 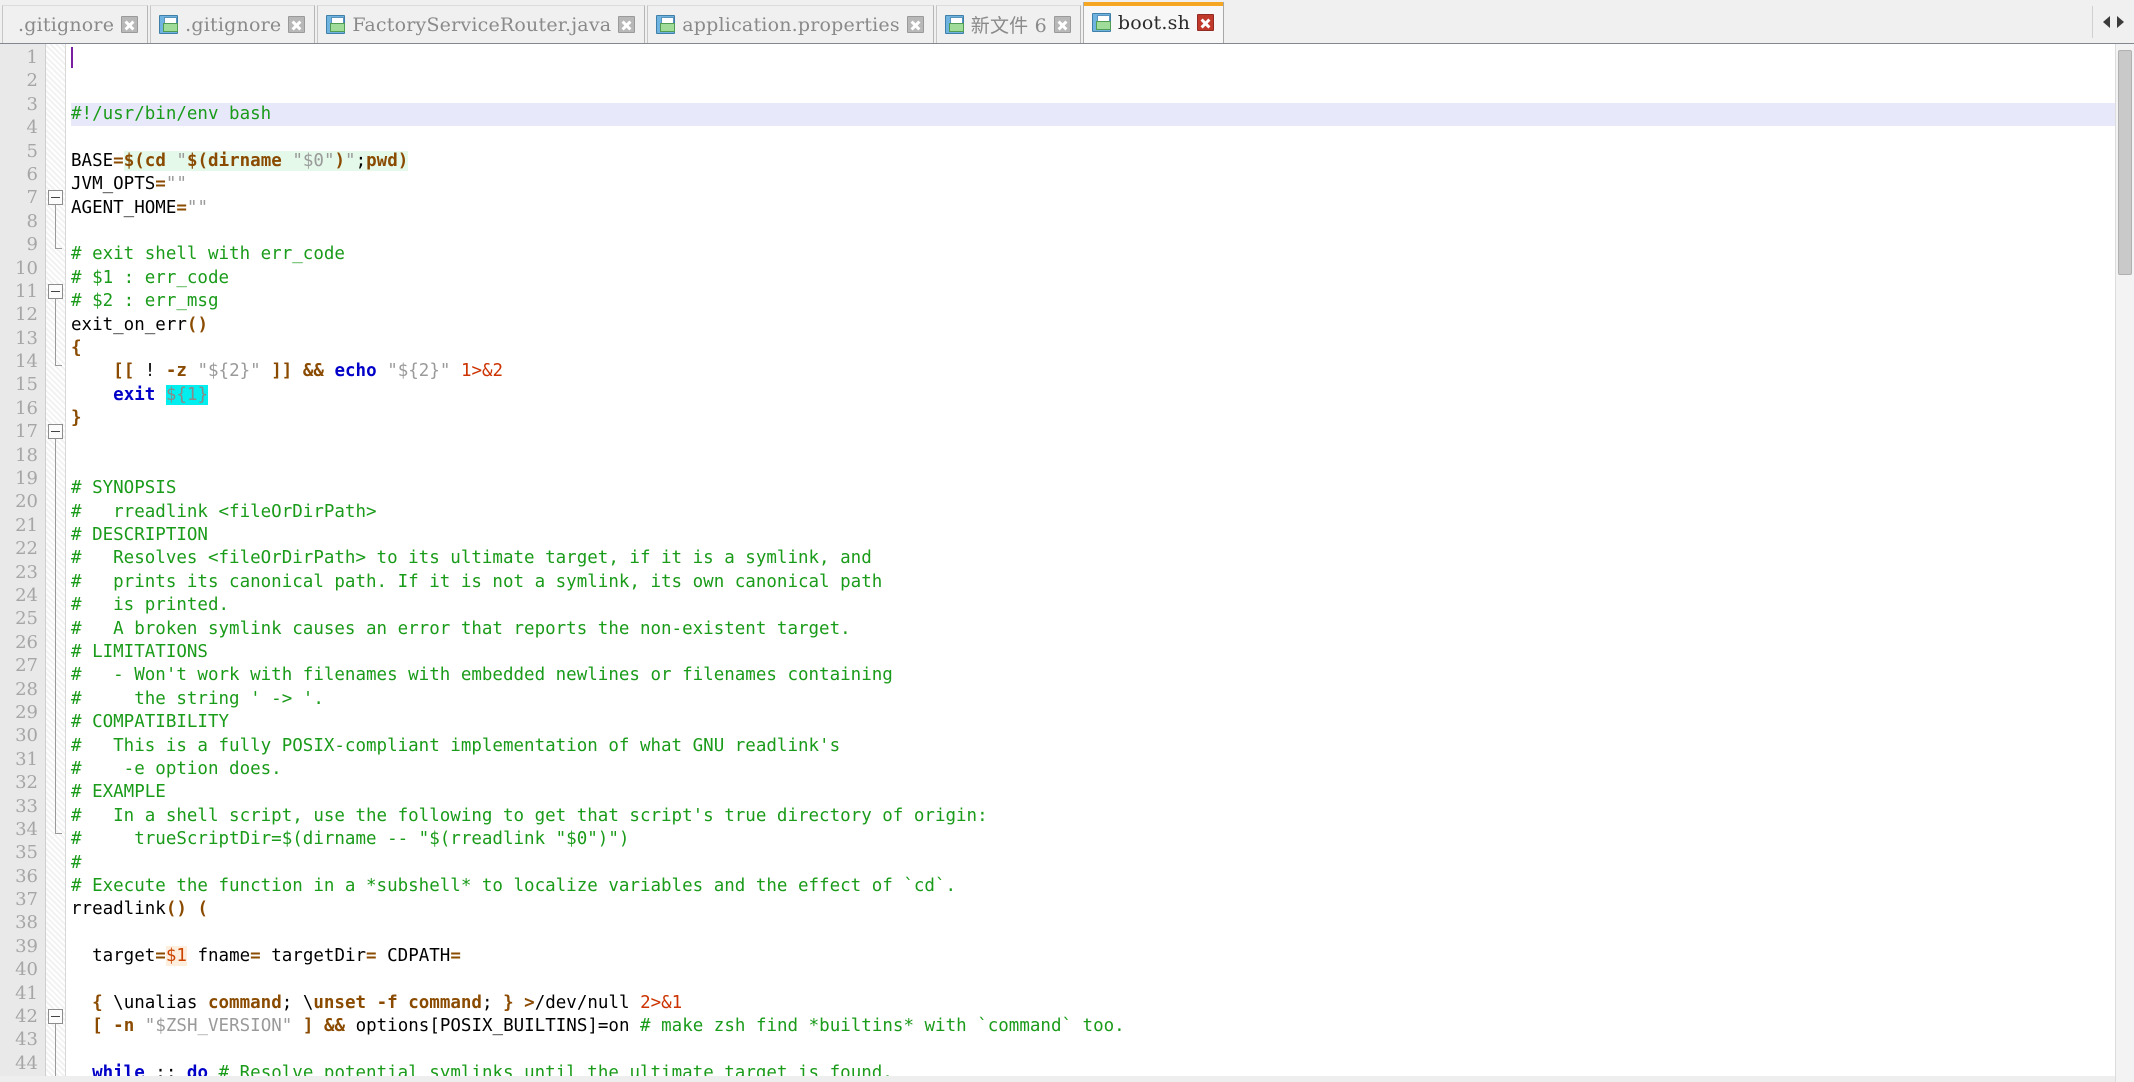 What do you see at coordinates (26, 993) in the screenshot?
I see `line-number: 41` at bounding box center [26, 993].